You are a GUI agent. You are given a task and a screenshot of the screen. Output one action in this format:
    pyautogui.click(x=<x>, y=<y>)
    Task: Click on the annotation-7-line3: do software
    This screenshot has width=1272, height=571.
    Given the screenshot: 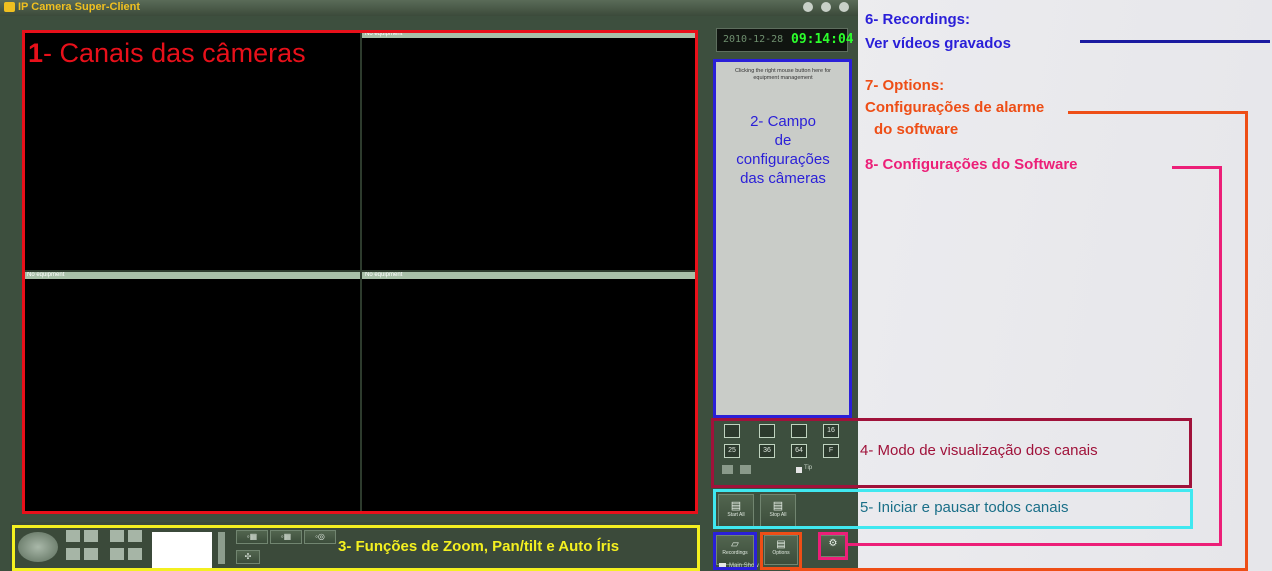 What is the action you would take?
    pyautogui.click(x=916, y=129)
    